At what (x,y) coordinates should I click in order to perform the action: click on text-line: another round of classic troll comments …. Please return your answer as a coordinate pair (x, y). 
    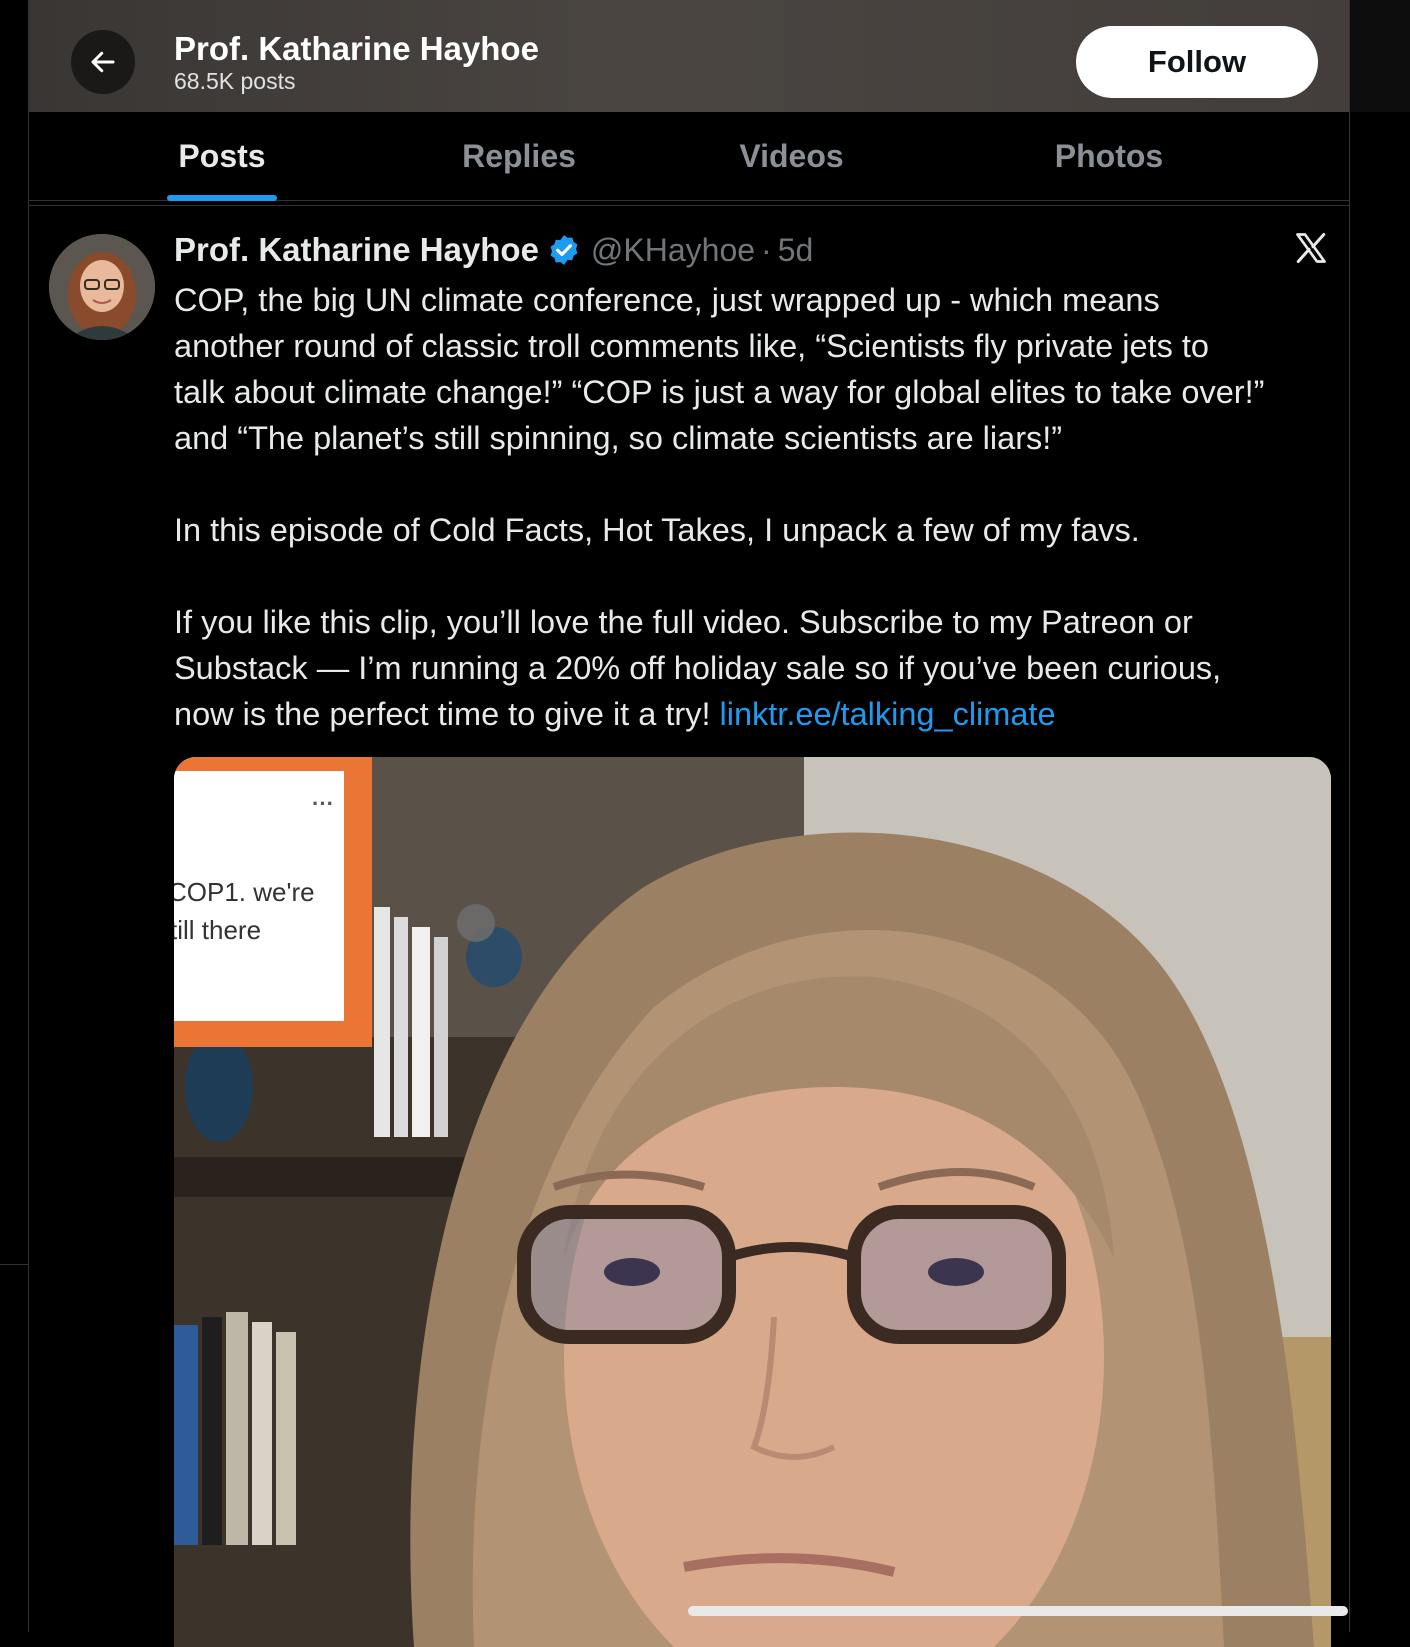
    Looking at the image, I should click on (691, 346).